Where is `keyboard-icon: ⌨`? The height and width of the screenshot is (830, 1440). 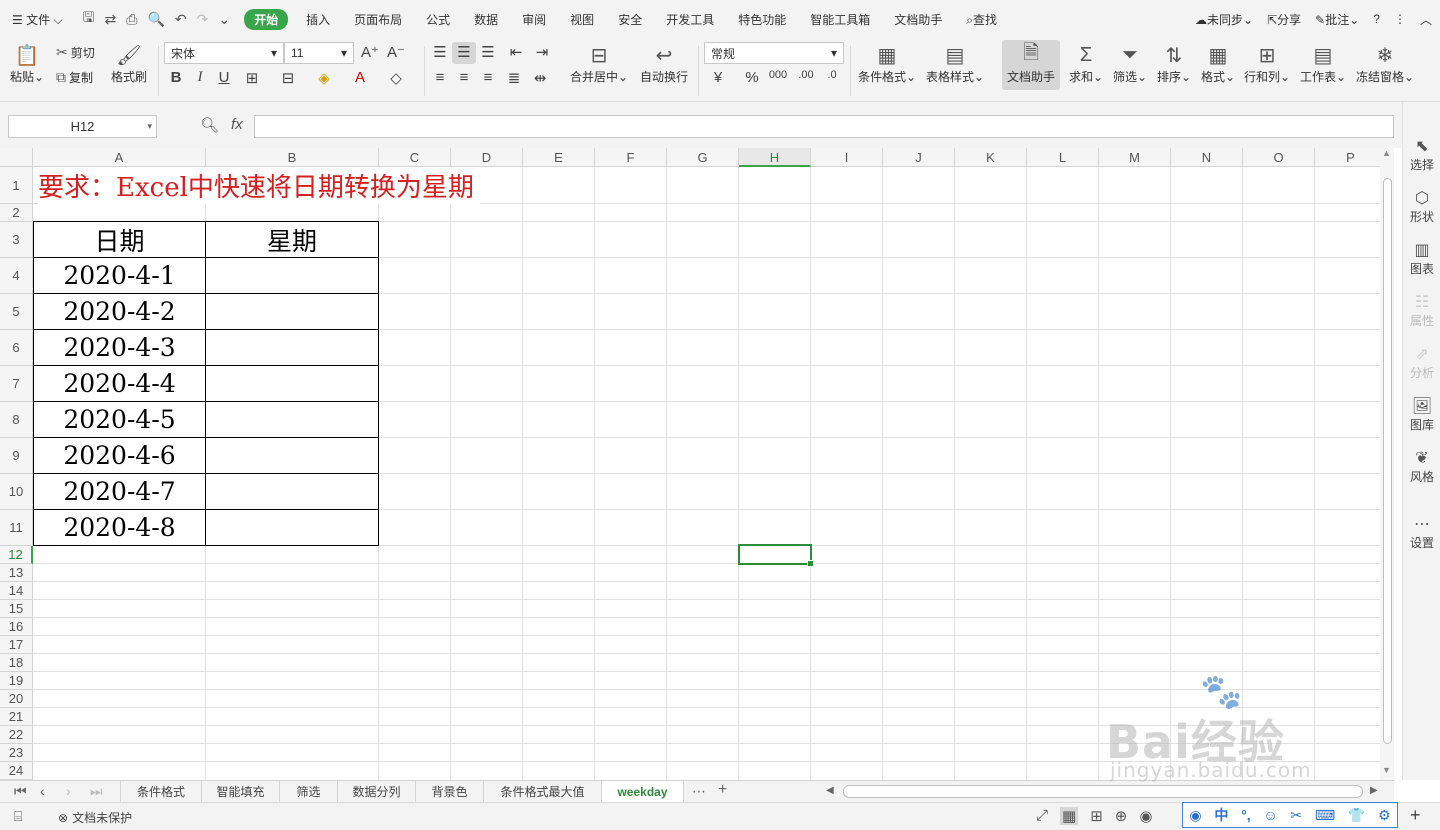
keyboard-icon: ⌨ is located at coordinates (1325, 815).